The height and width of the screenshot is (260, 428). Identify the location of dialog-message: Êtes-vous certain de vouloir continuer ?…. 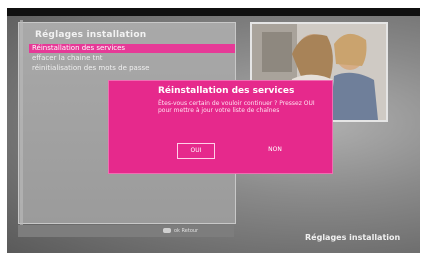
(236, 107).